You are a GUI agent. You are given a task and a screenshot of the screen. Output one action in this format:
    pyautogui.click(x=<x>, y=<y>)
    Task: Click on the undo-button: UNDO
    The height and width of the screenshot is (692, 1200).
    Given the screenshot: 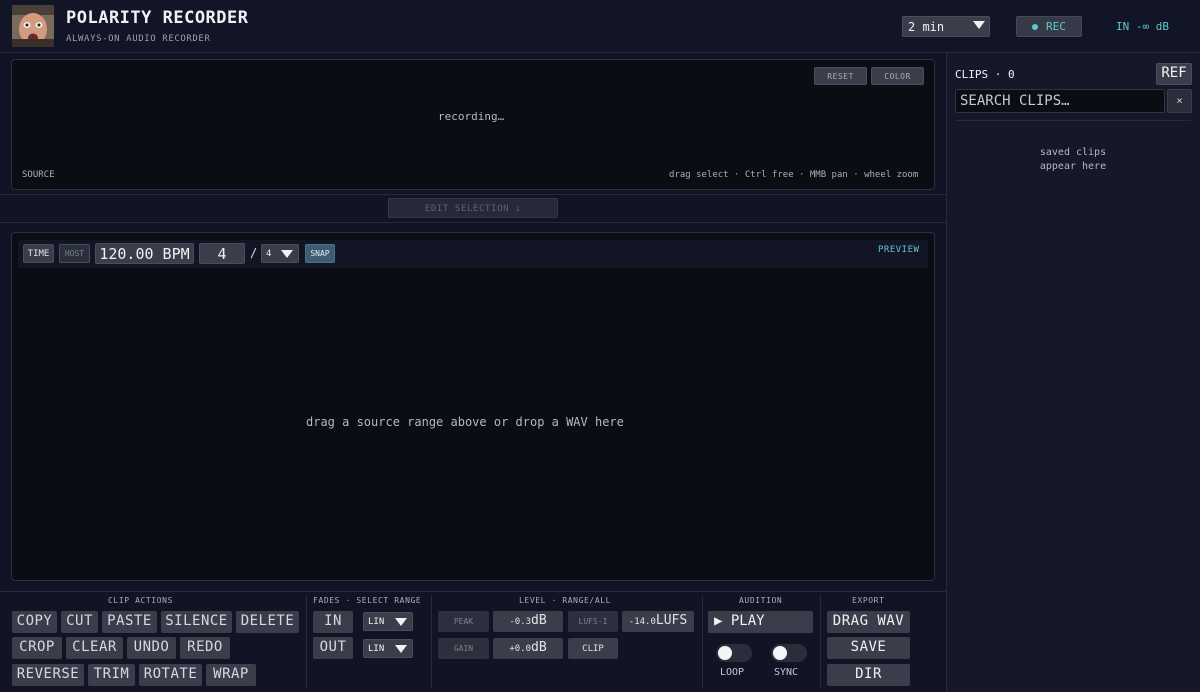 What is the action you would take?
    pyautogui.click(x=151, y=648)
    